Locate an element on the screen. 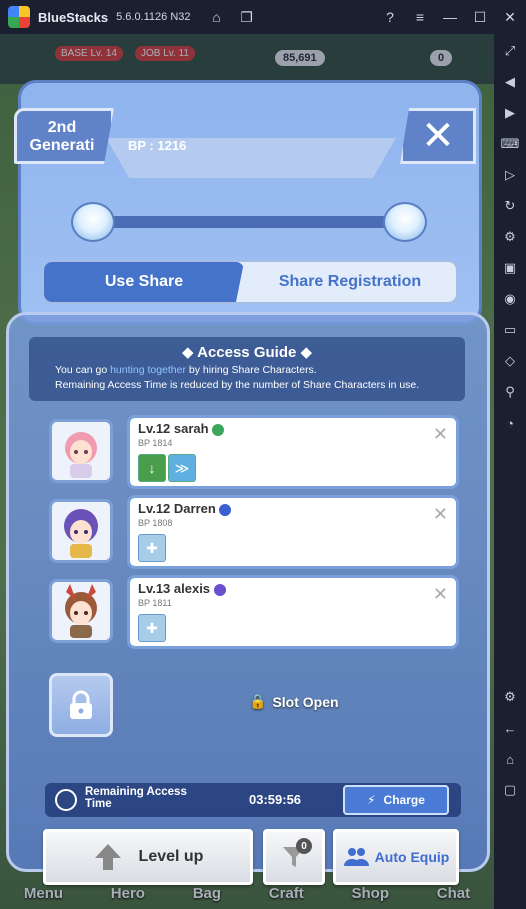  connector-line is located at coordinates (251, 222).